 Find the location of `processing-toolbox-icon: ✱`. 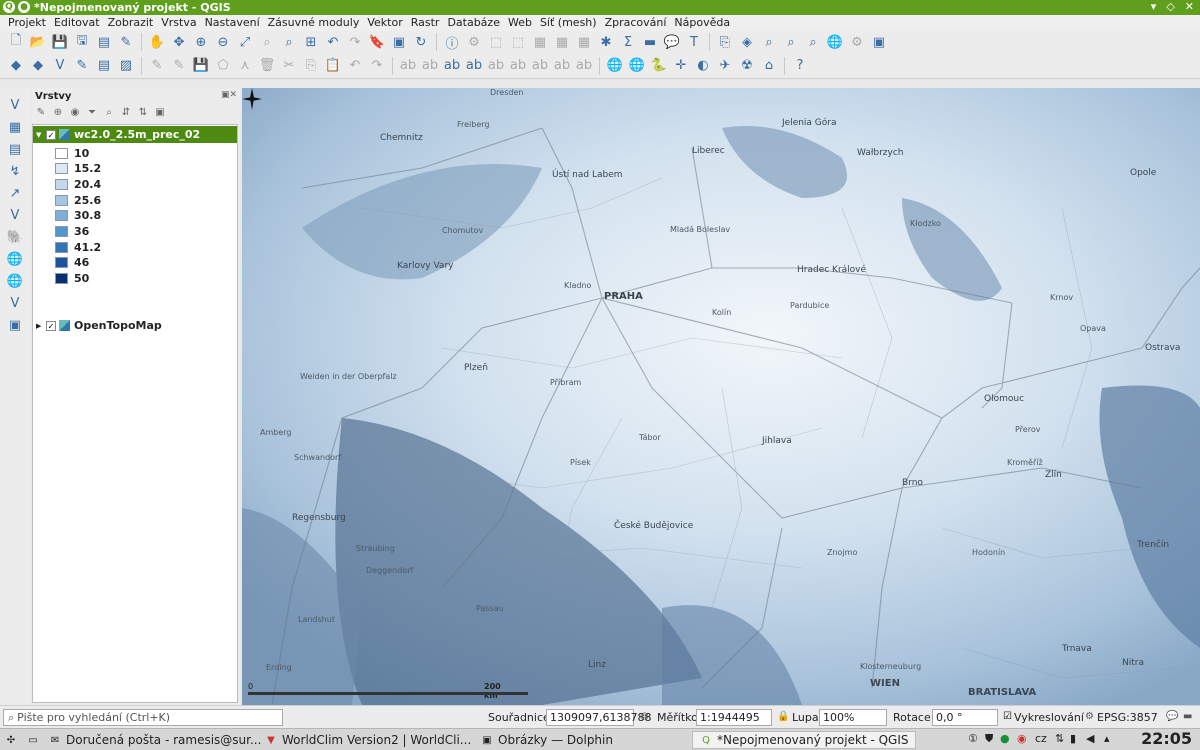

processing-toolbox-icon: ✱ is located at coordinates (606, 42).